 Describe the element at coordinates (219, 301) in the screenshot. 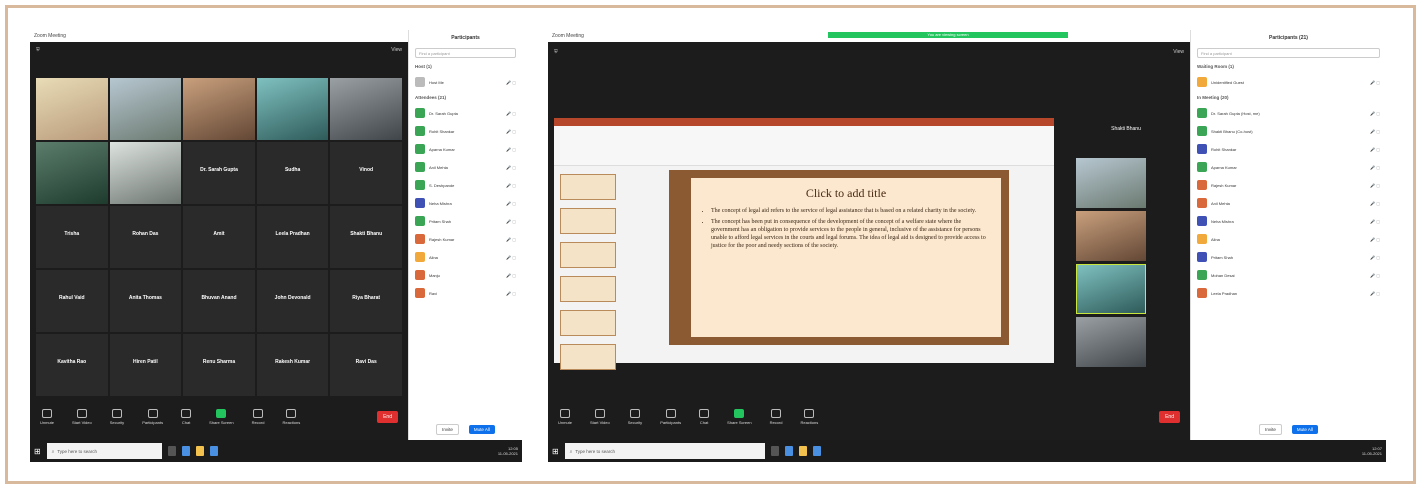

I see `participant-tile: Bhuvan Anand` at that location.